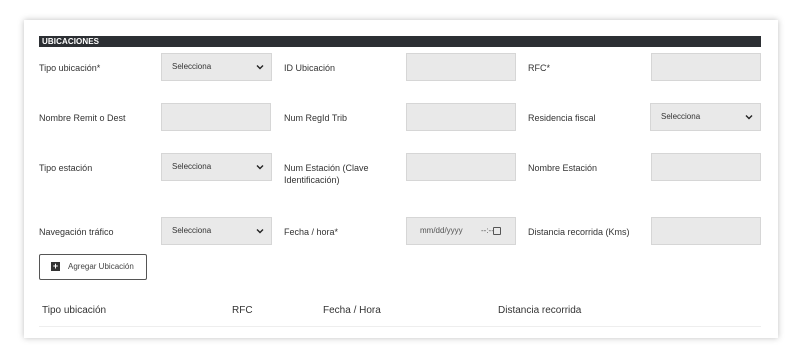 The height and width of the screenshot is (362, 800). Describe the element at coordinates (70, 68) in the screenshot. I see `tipo-ubicacion-label: Tipo ubicación*` at that location.